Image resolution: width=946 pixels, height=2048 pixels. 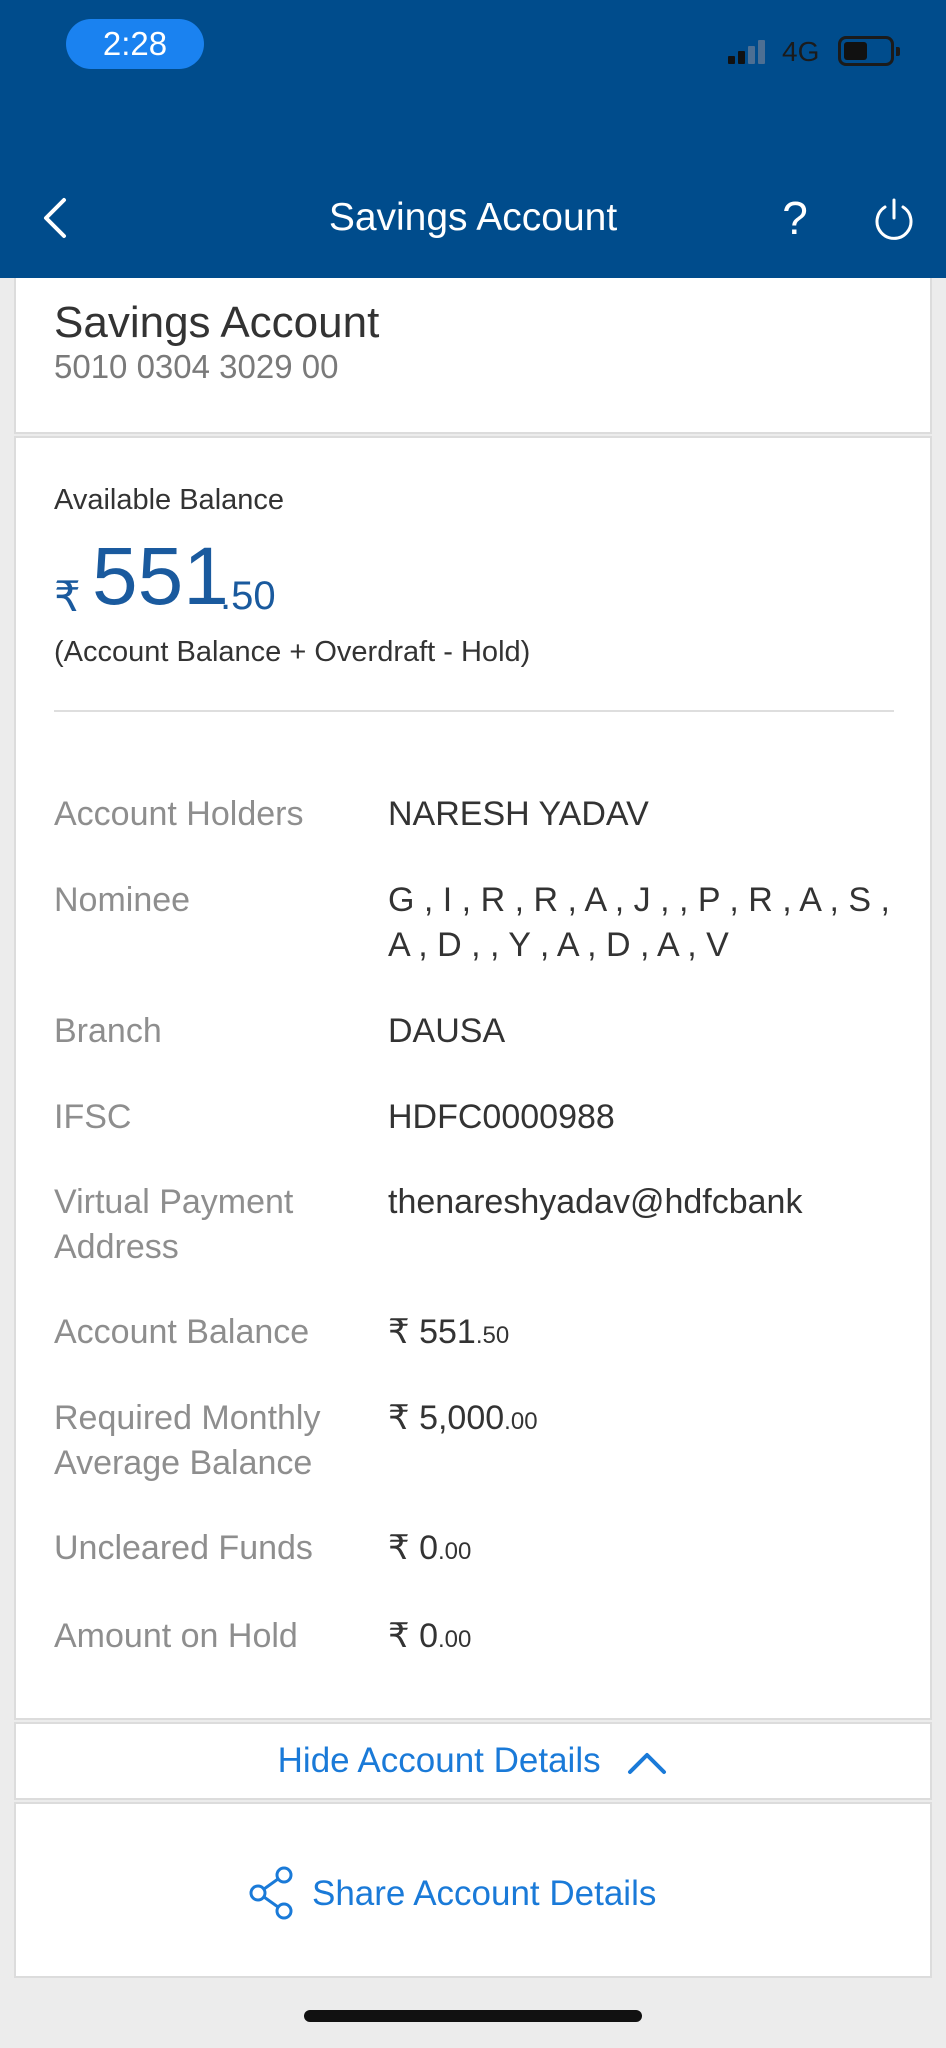 What do you see at coordinates (446, 1418) in the screenshot?
I see `amount-main: ₹ 5,000` at bounding box center [446, 1418].